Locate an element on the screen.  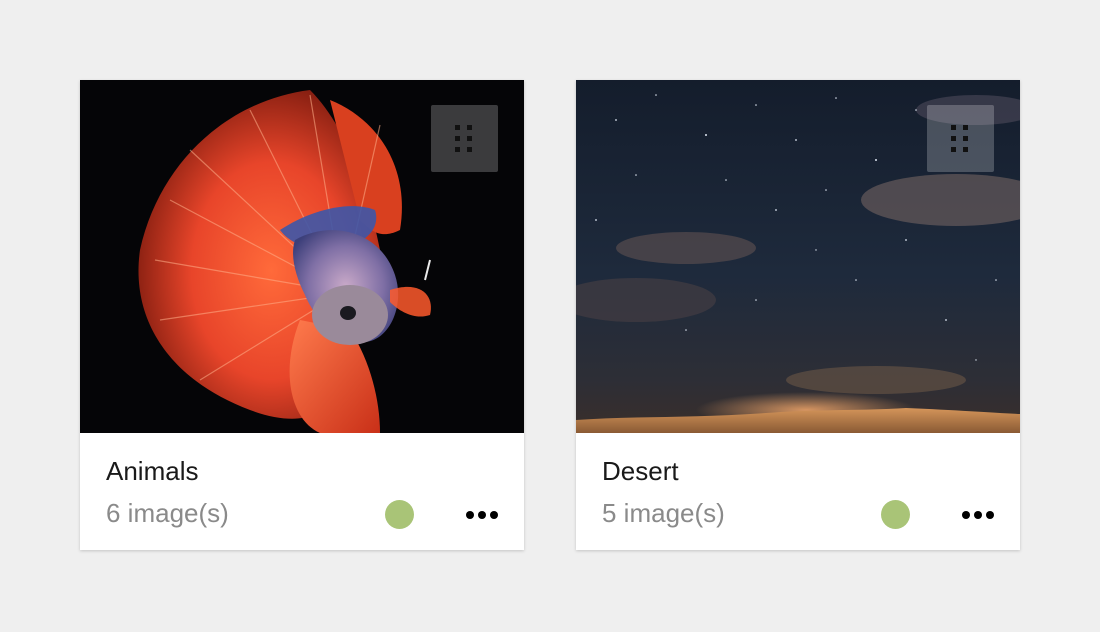
album-title: Desert is located at coordinates (640, 471).